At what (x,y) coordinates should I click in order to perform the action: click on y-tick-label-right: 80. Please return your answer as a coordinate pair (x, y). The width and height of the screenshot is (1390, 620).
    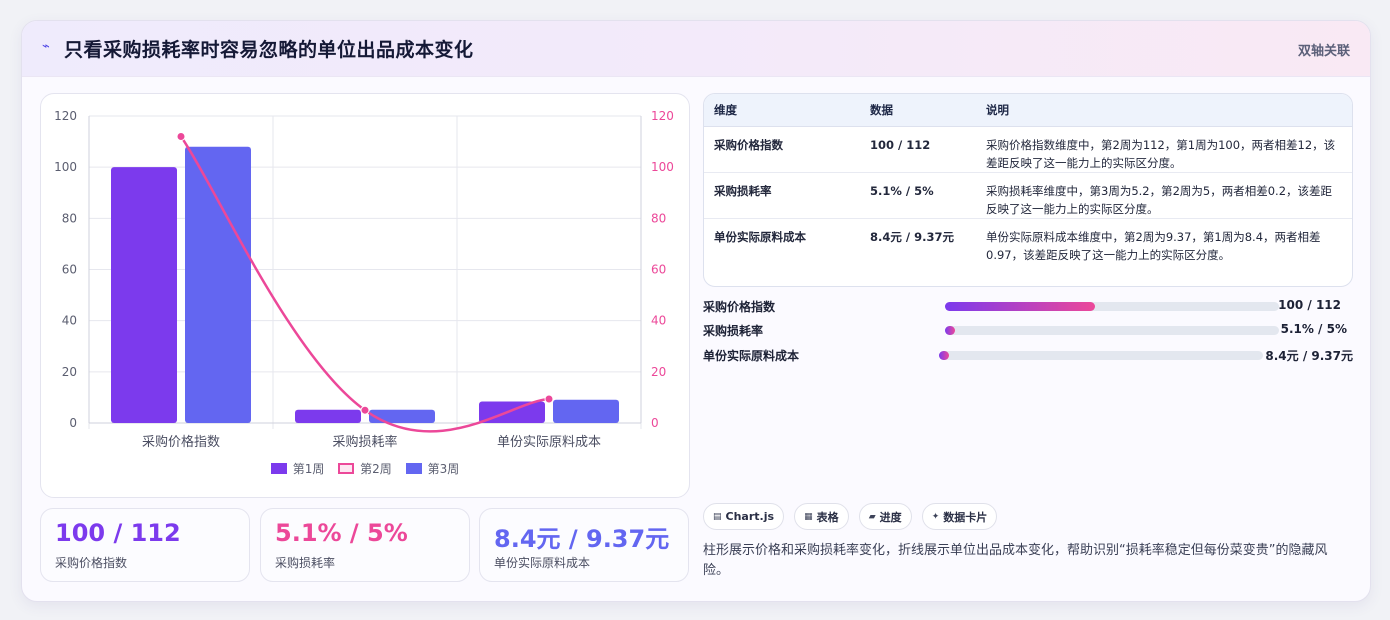
    Looking at the image, I should click on (658, 218).